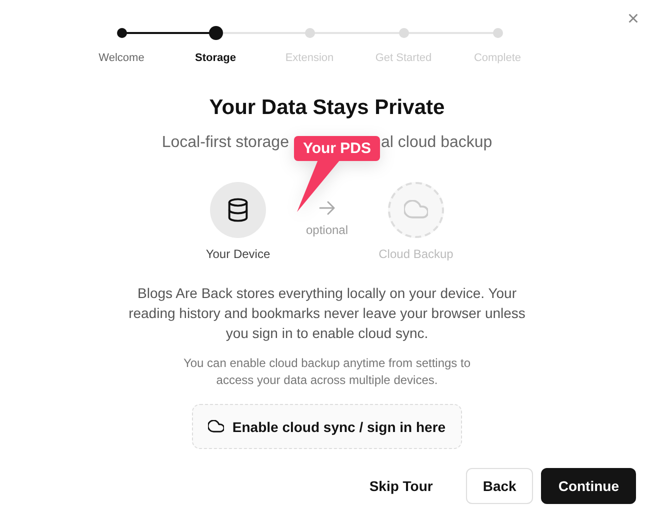 Image resolution: width=654 pixels, height=508 pixels. Describe the element at coordinates (588, 486) in the screenshot. I see `continue-button: Continue` at that location.